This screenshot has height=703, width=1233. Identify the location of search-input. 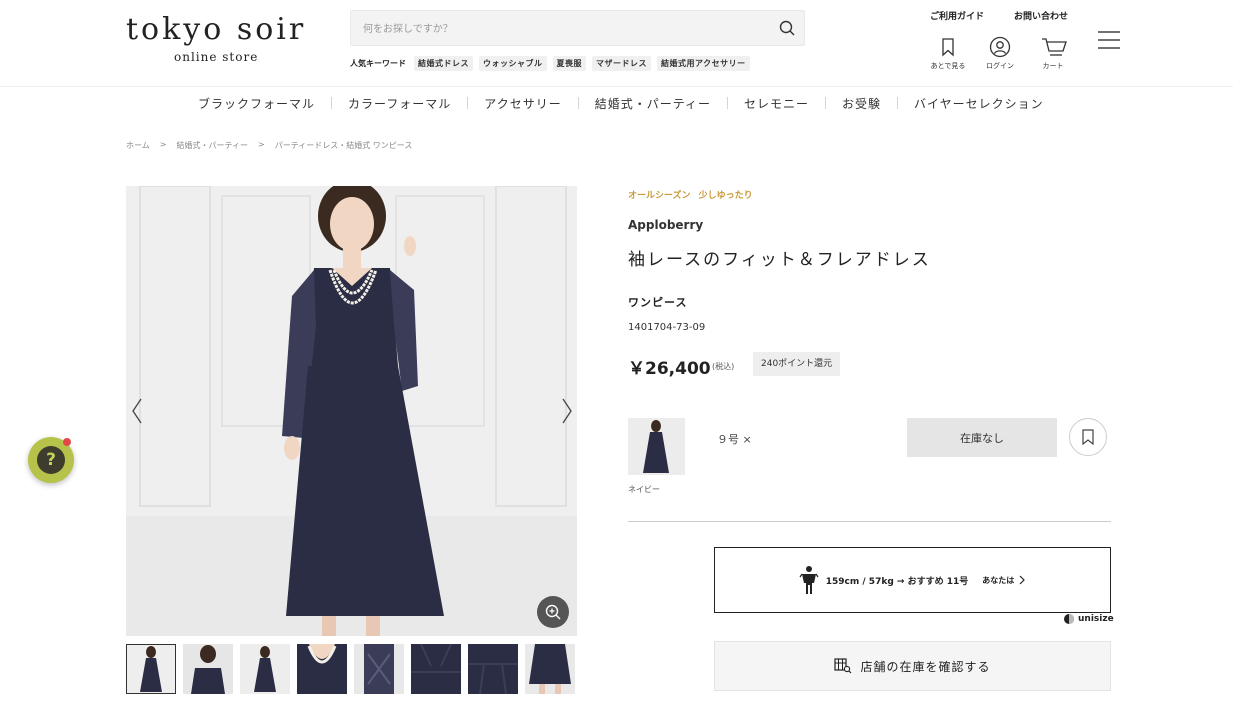
(563, 29).